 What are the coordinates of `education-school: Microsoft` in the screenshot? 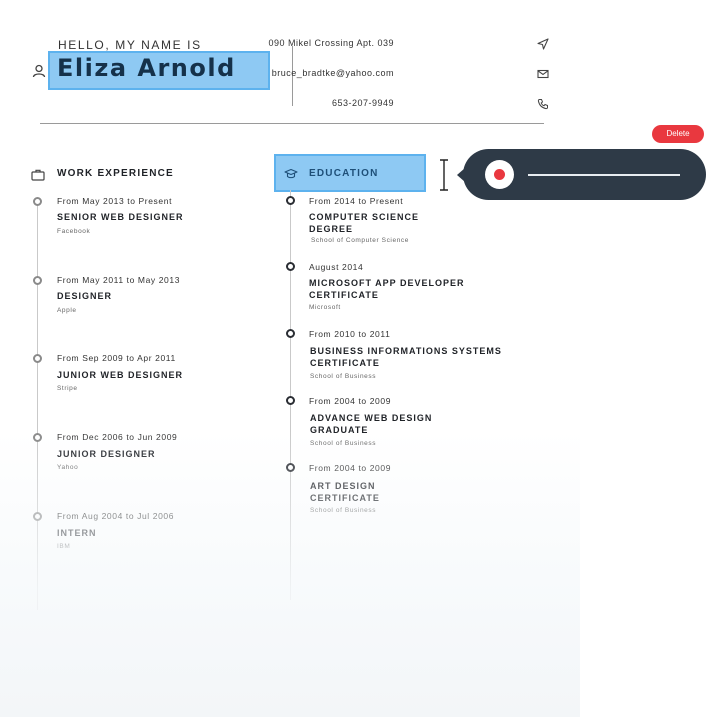 It's located at (325, 307).